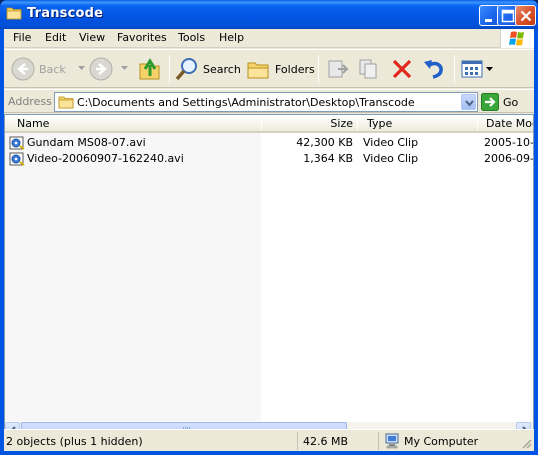 The image size is (538, 455). I want to click on copy-to-button, so click(370, 69).